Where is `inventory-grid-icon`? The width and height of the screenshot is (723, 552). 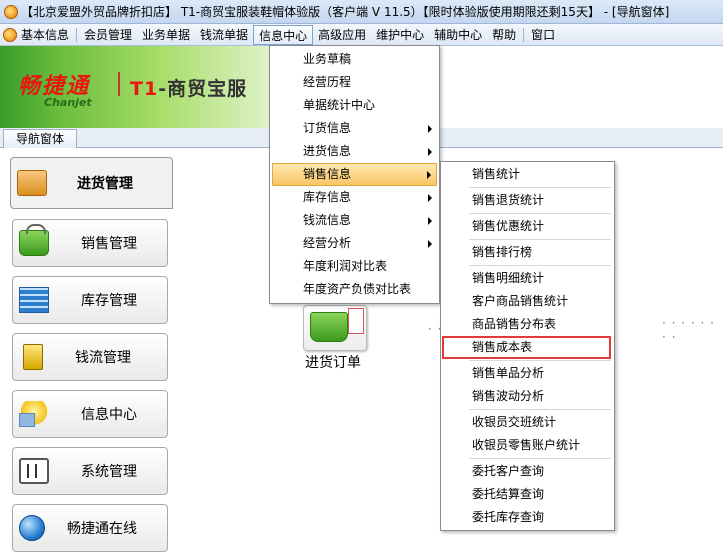
inventory-grid-icon is located at coordinates (34, 300).